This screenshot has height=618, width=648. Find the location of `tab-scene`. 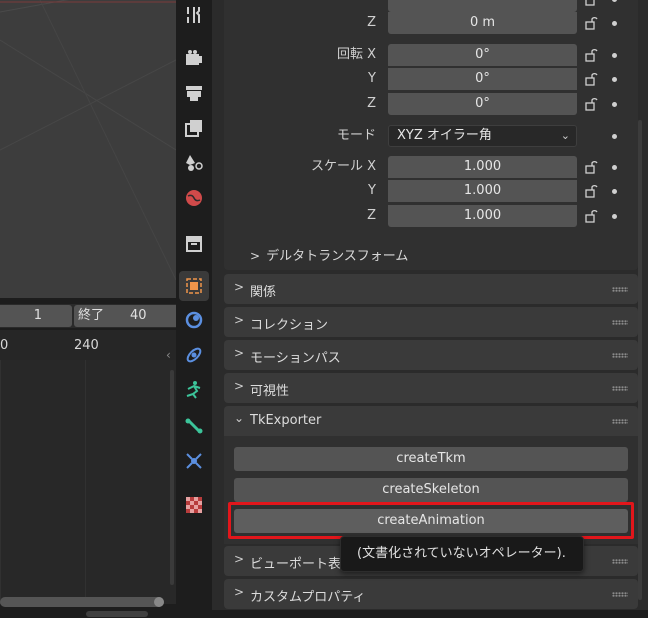

tab-scene is located at coordinates (194, 163).